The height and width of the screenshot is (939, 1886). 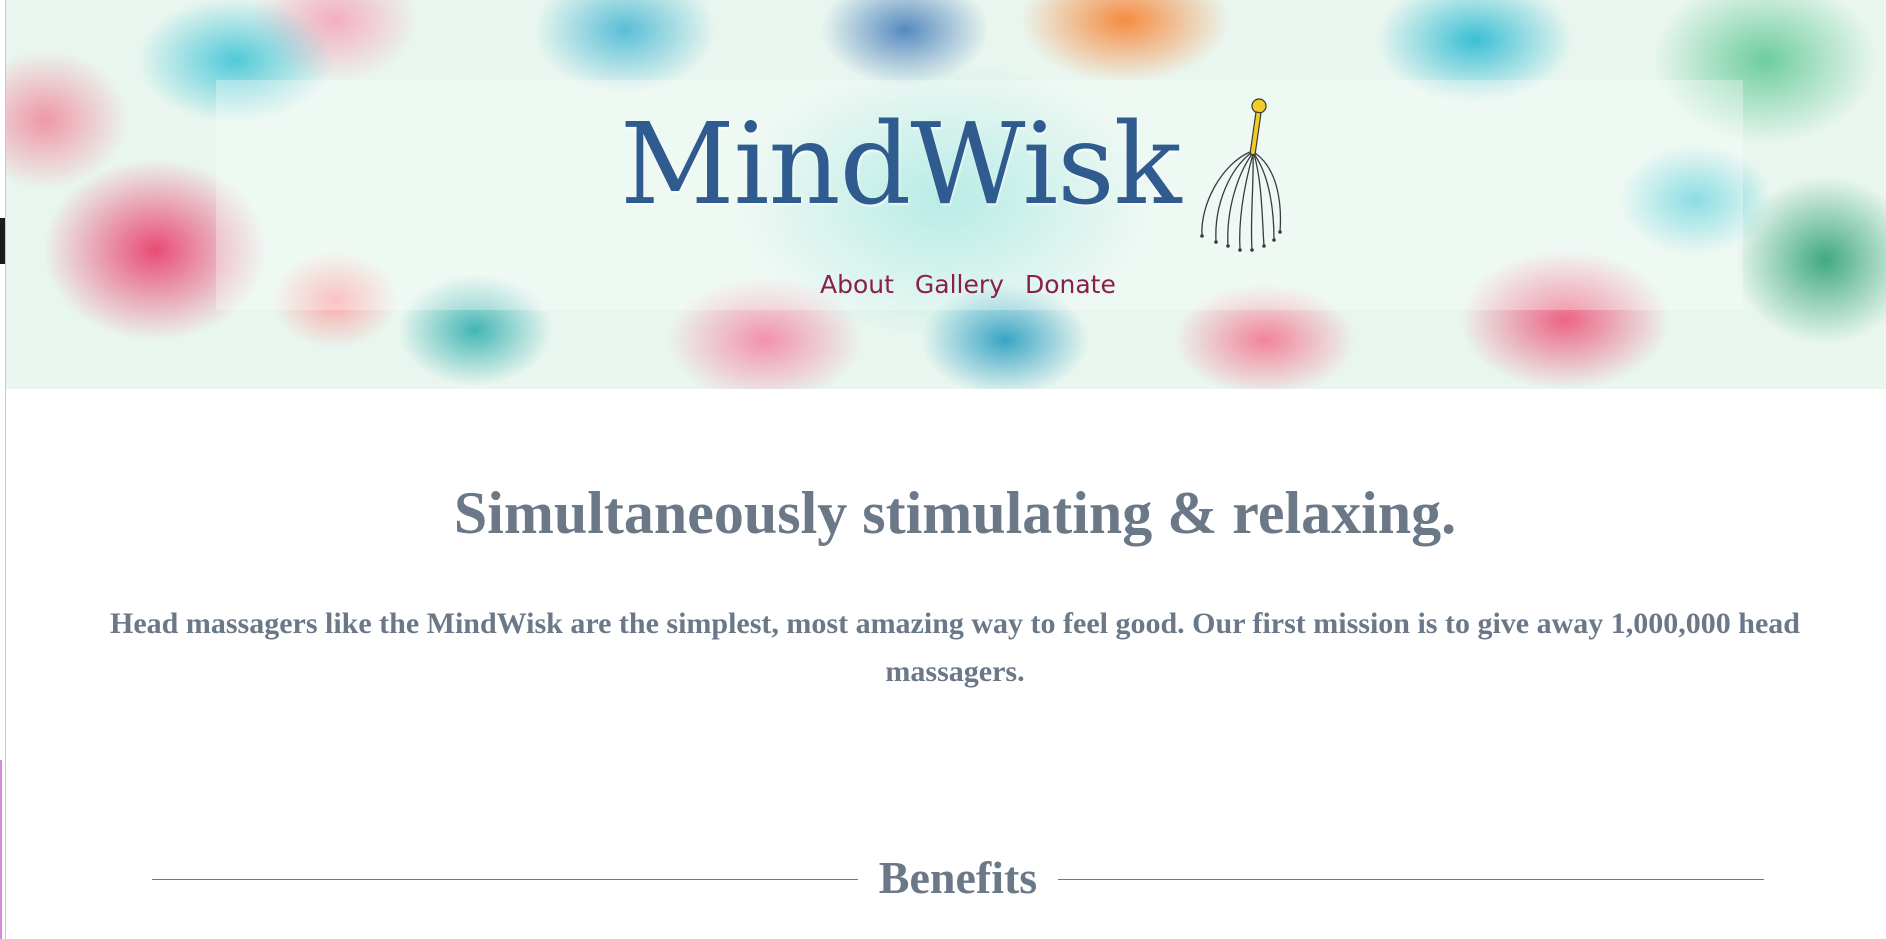 I want to click on site-title: MindWisk, so click(x=901, y=165).